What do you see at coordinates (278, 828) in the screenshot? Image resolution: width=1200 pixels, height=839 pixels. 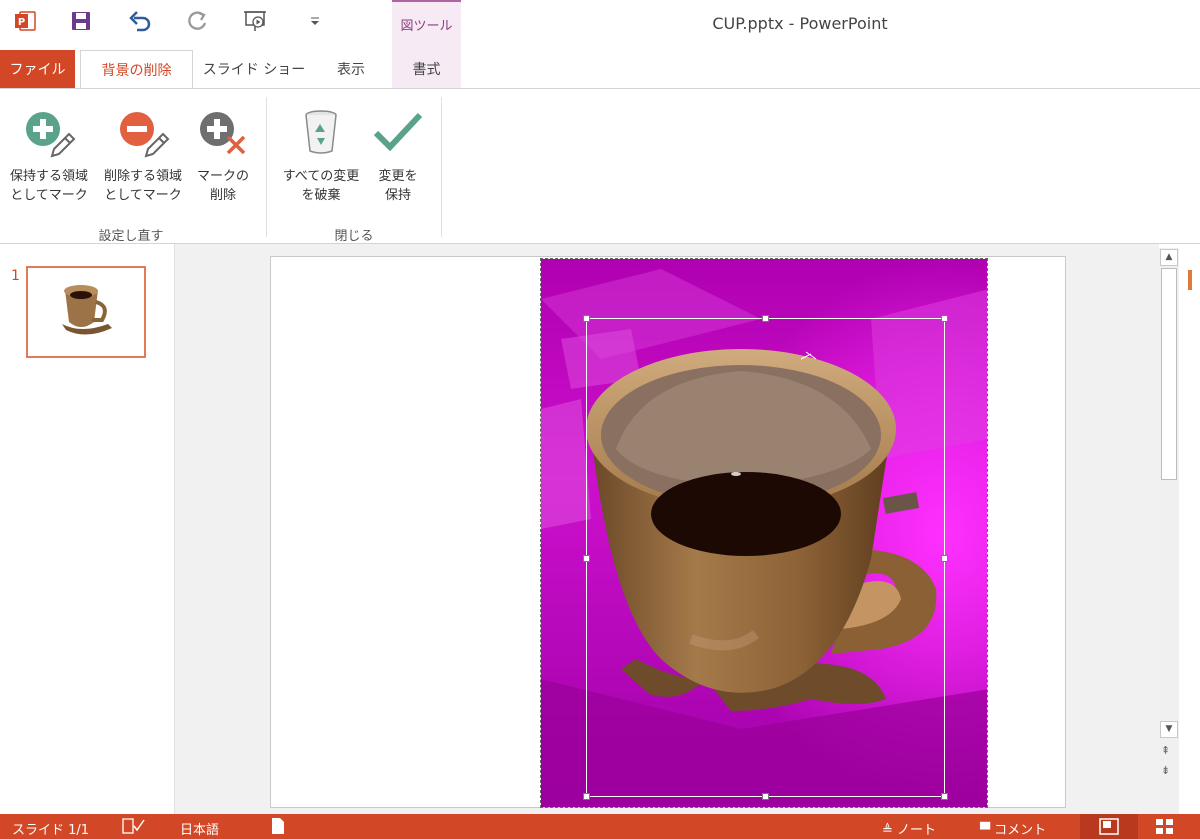 I see `accessibility-icon` at bounding box center [278, 828].